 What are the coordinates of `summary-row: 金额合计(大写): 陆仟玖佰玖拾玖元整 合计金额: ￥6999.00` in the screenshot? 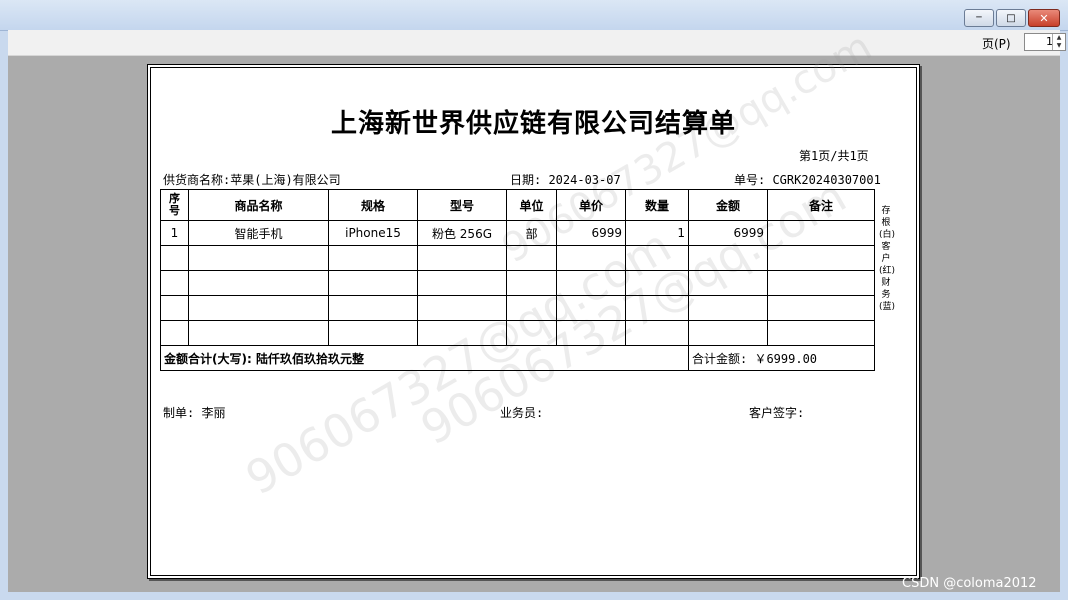 It's located at (517, 358).